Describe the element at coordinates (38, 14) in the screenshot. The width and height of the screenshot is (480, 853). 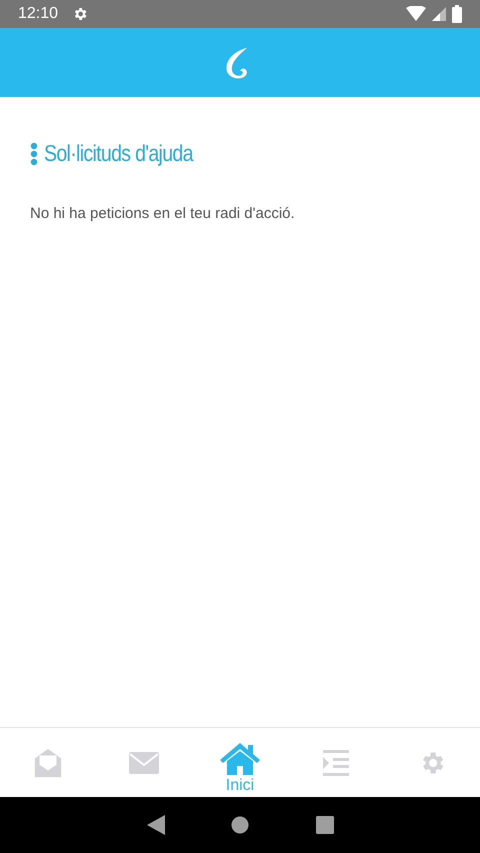
I see `status-time: 12:10` at that location.